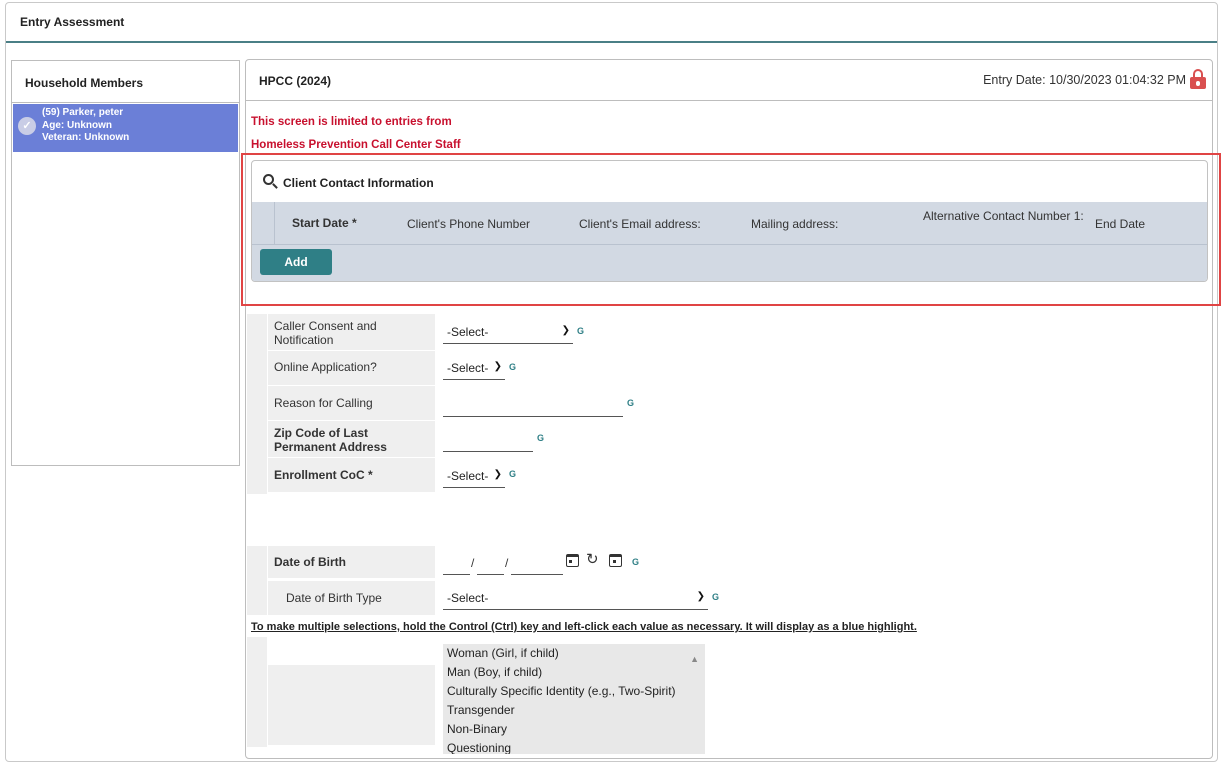  I want to click on list-item: Transgender, so click(576, 710).